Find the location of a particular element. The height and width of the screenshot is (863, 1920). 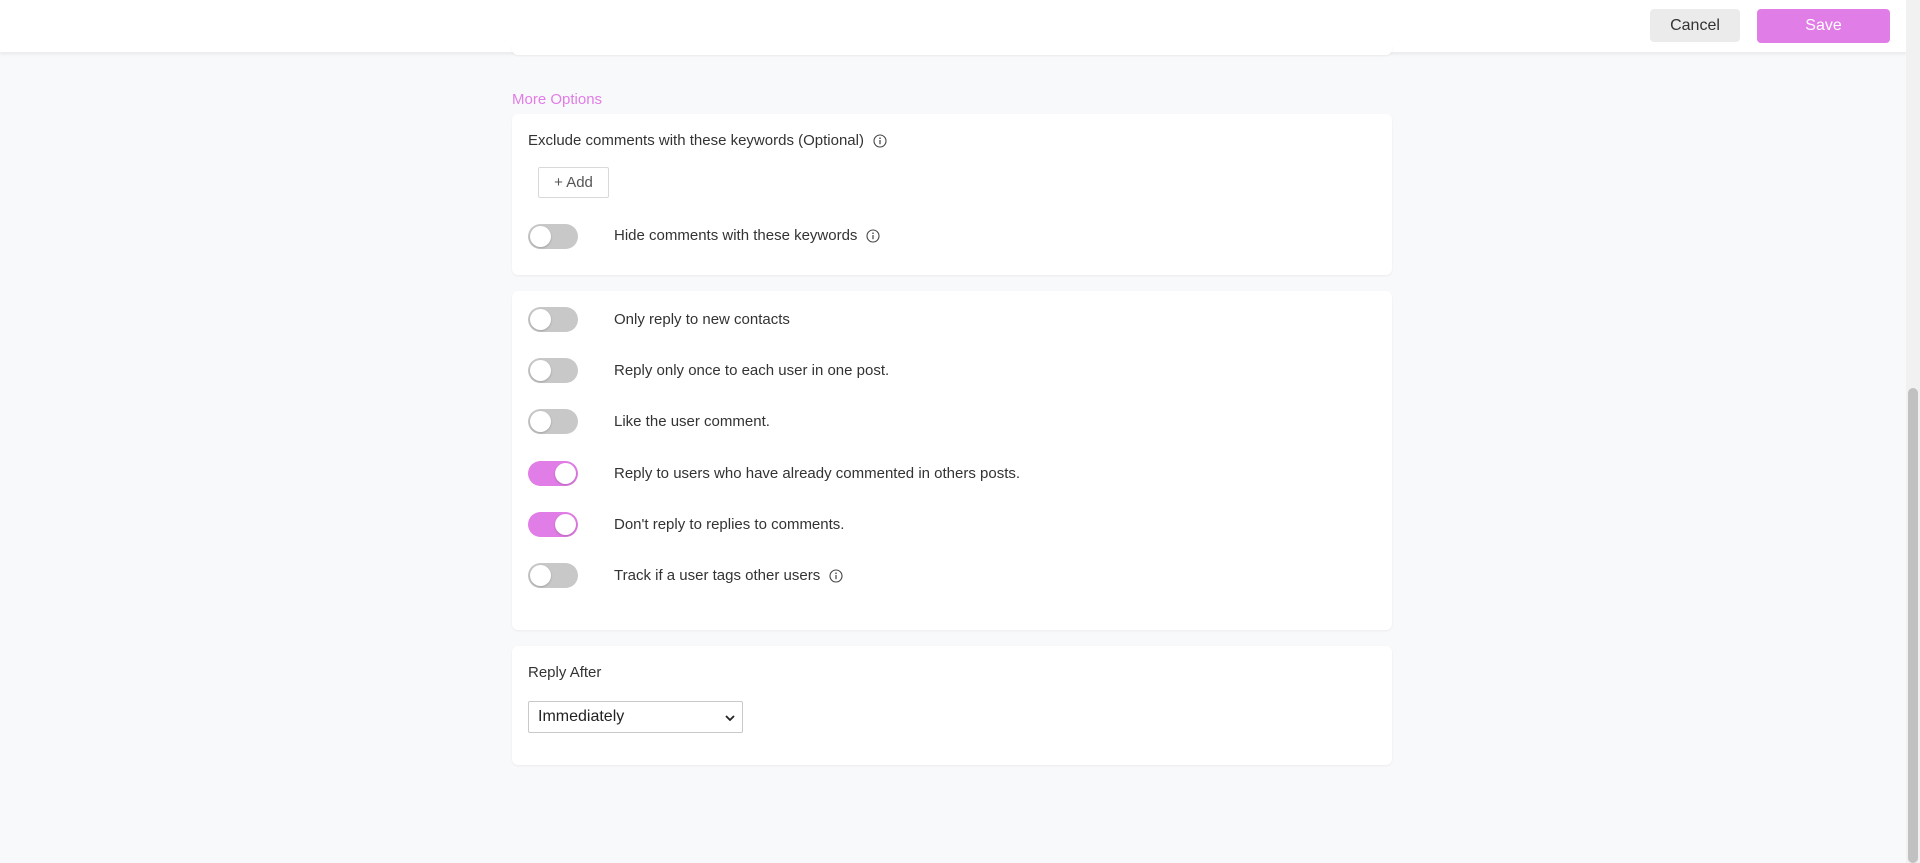

more-options-link: More Options is located at coordinates (557, 99).